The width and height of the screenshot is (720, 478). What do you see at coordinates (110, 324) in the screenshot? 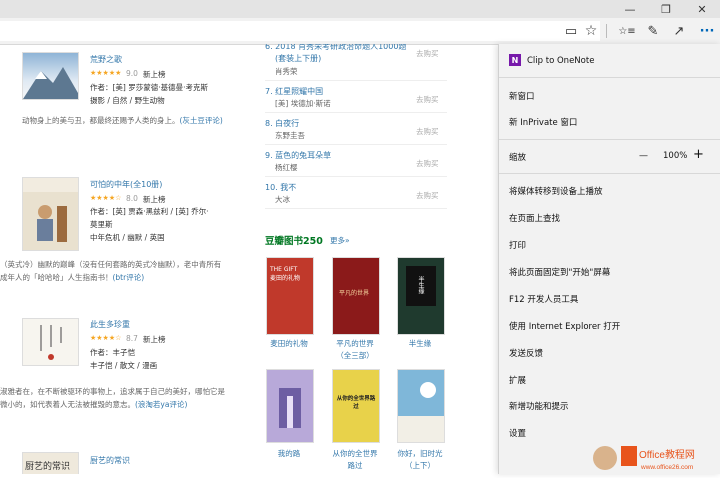
I see `book-title: 此生多珍重` at bounding box center [110, 324].